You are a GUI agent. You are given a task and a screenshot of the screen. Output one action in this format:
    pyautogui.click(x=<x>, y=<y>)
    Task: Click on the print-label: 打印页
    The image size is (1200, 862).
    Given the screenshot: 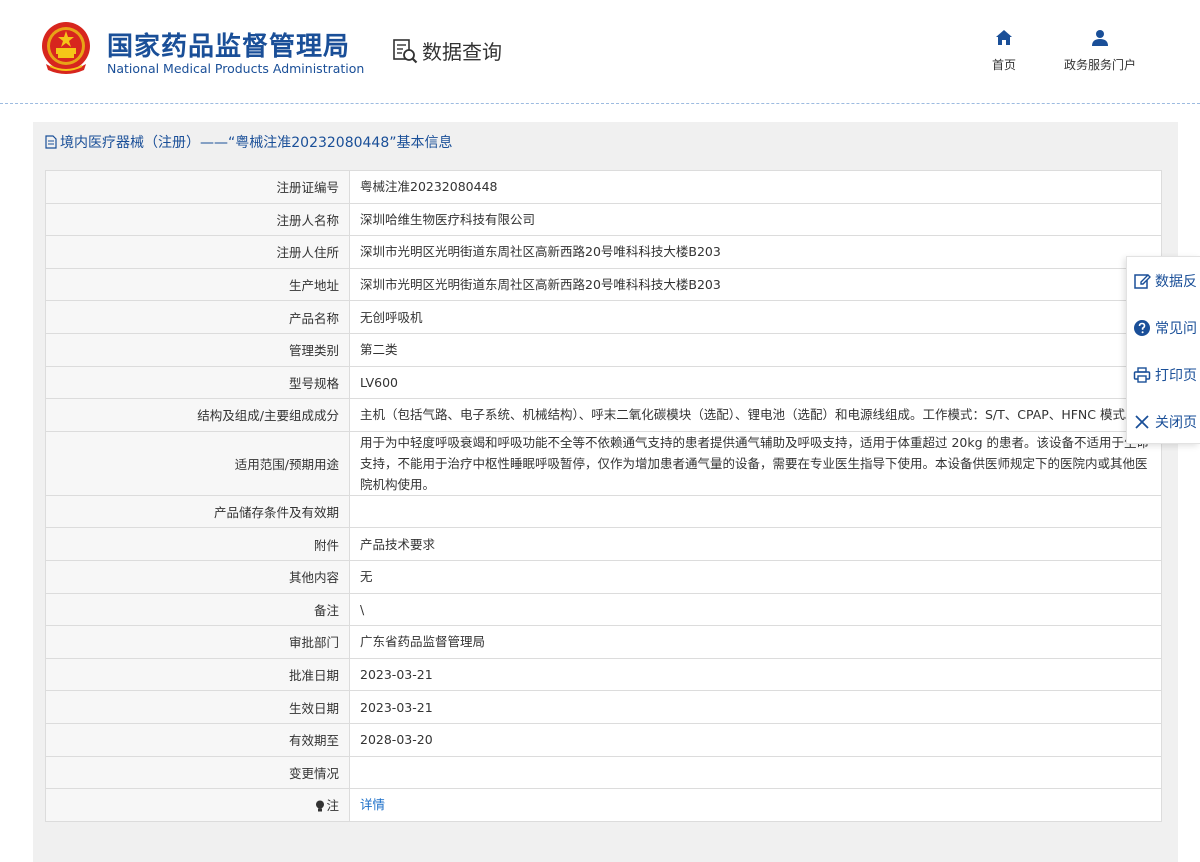 What is the action you would take?
    pyautogui.click(x=1176, y=376)
    